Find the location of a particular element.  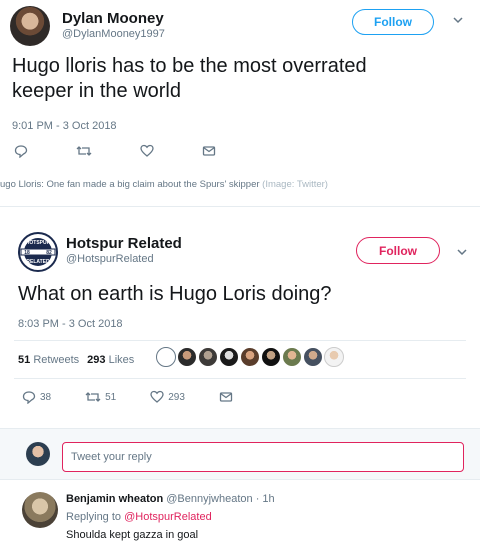

like-button: 293 is located at coordinates (167, 397).